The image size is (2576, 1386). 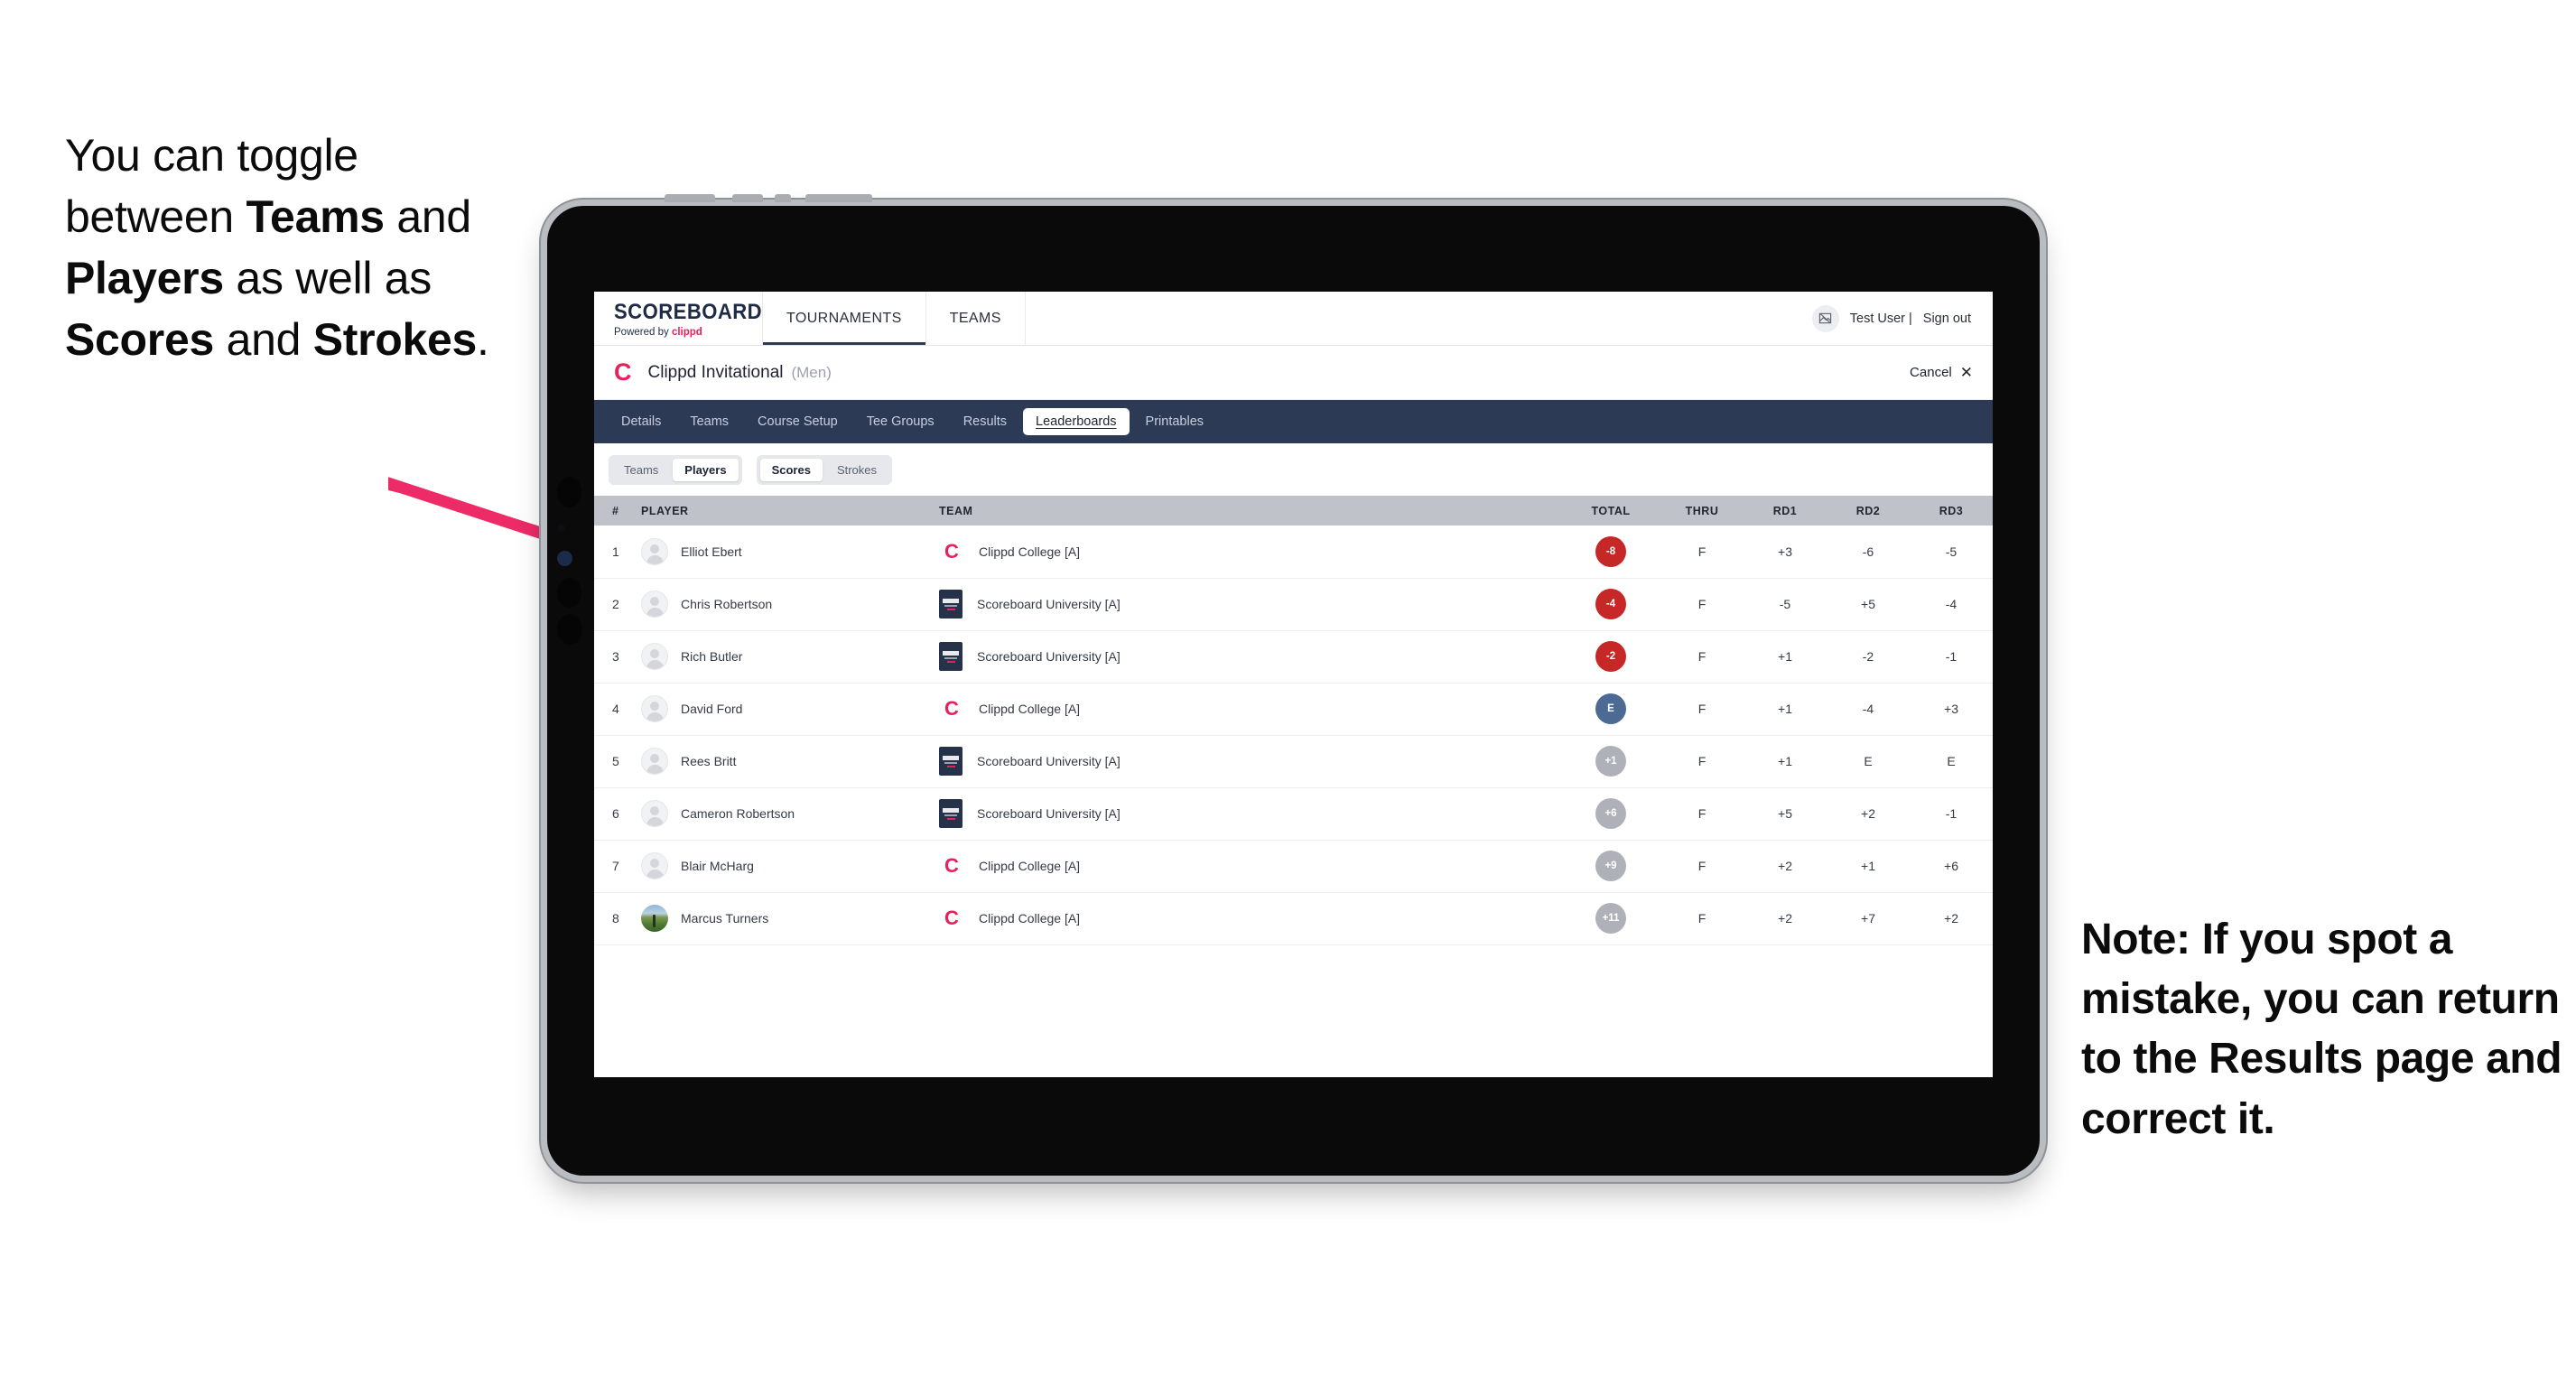 What do you see at coordinates (1951, 709) in the screenshot?
I see `cell-rd3: +3` at bounding box center [1951, 709].